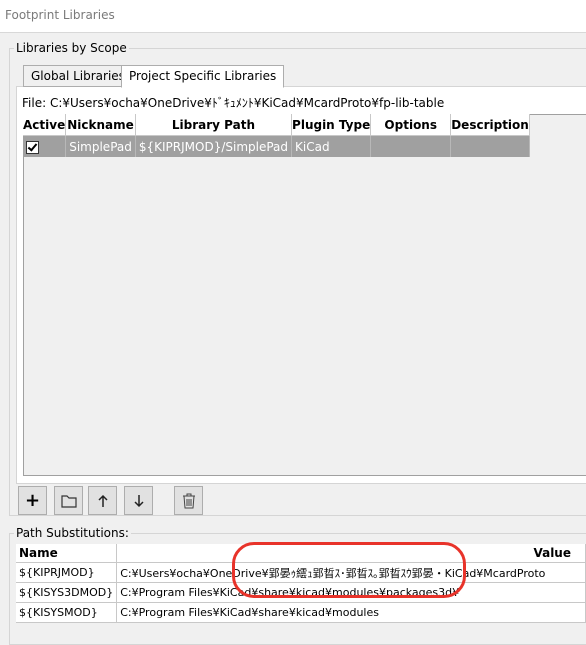  I want to click on col-plugin-type: Plugin Type, so click(331, 125).